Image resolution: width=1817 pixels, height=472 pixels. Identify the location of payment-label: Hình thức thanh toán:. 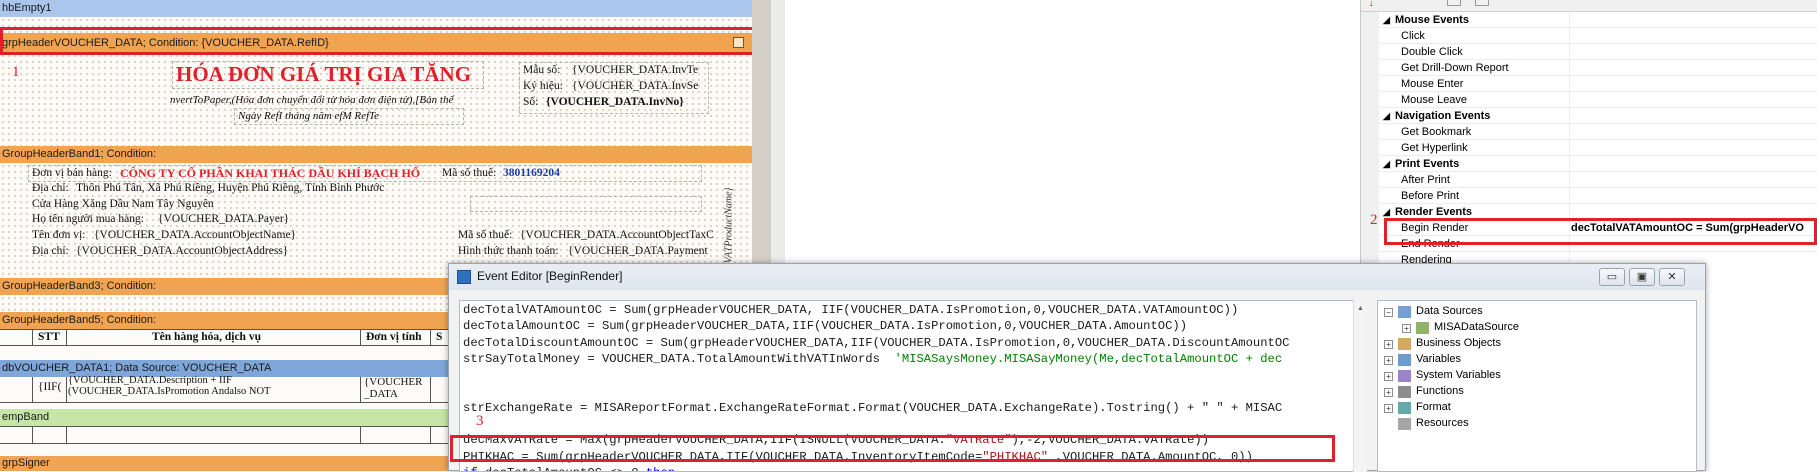
(508, 251).